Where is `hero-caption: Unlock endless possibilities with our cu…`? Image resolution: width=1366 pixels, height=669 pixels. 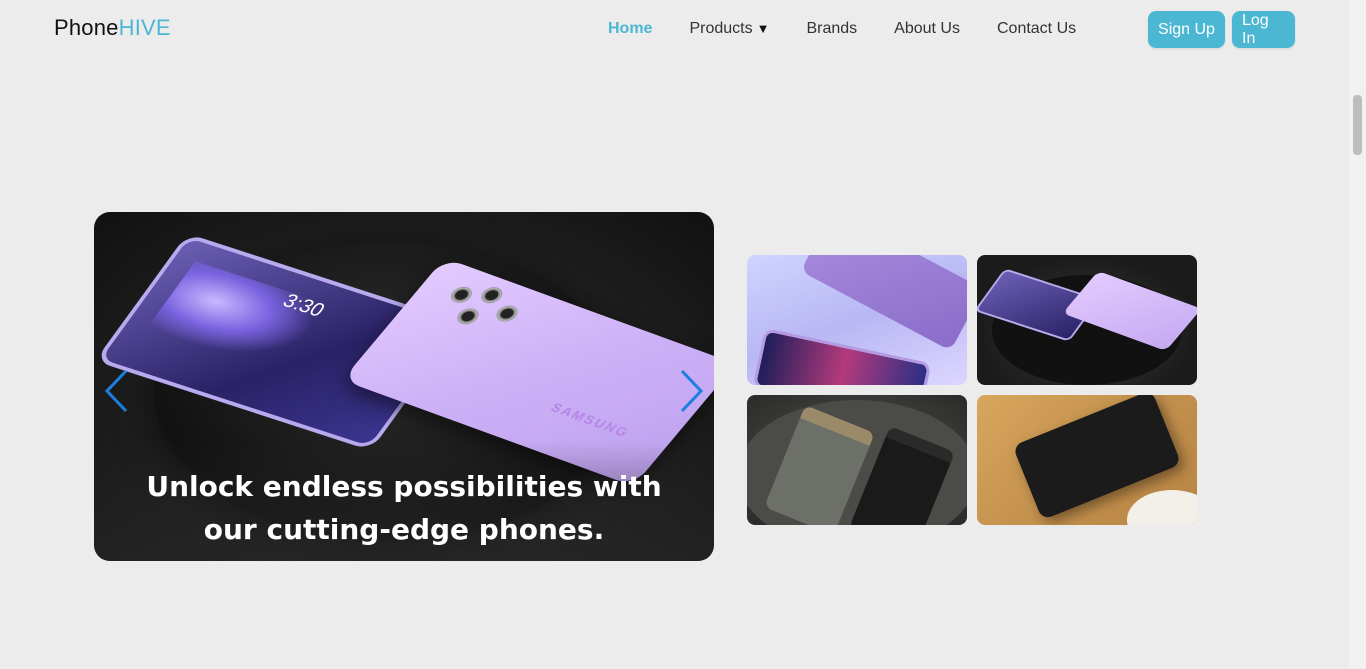
hero-caption: Unlock endless possibilities with our cu… is located at coordinates (404, 508).